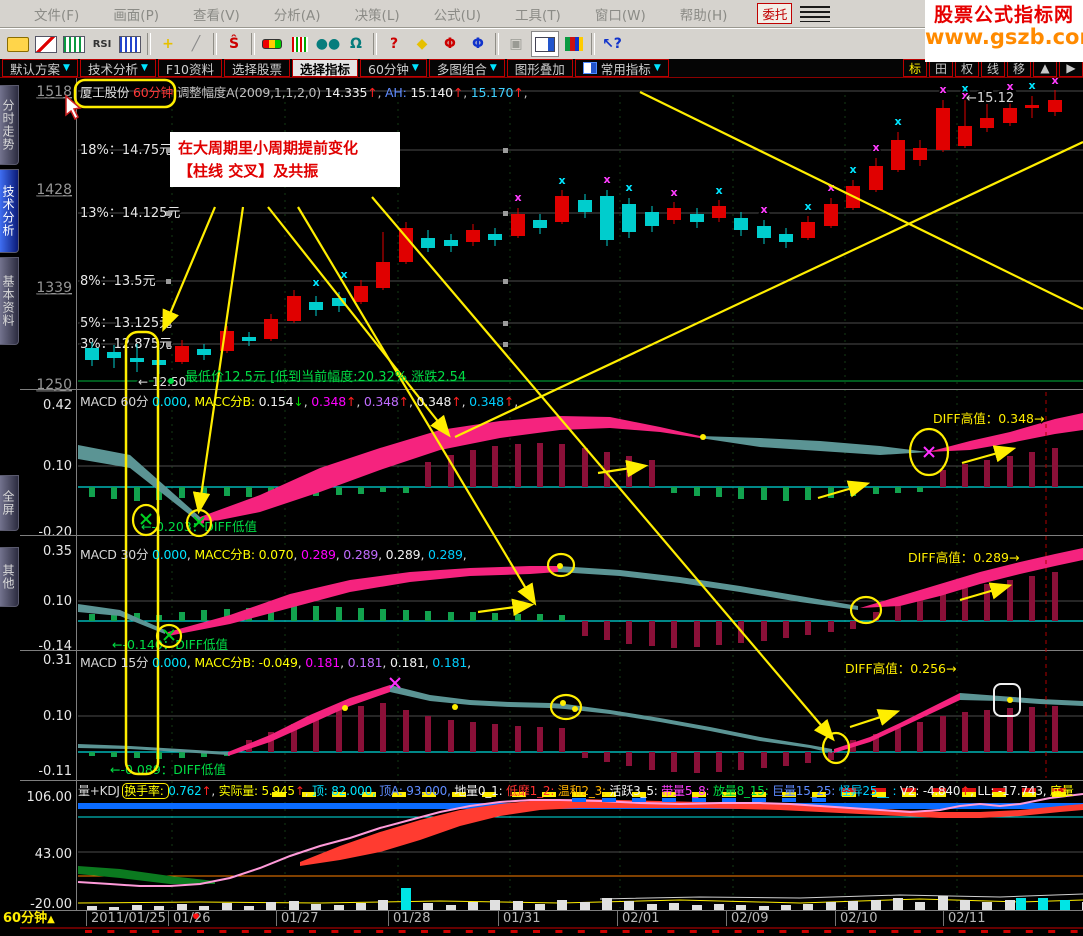 The height and width of the screenshot is (936, 1083). I want to click on y-axis-label: -0.14, so click(55, 646).